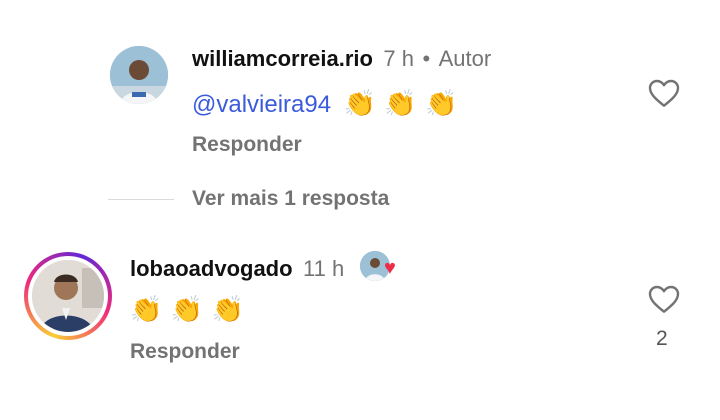 Image resolution: width=720 pixels, height=420 pixels. I want to click on heart-icon: ♥, so click(390, 268).